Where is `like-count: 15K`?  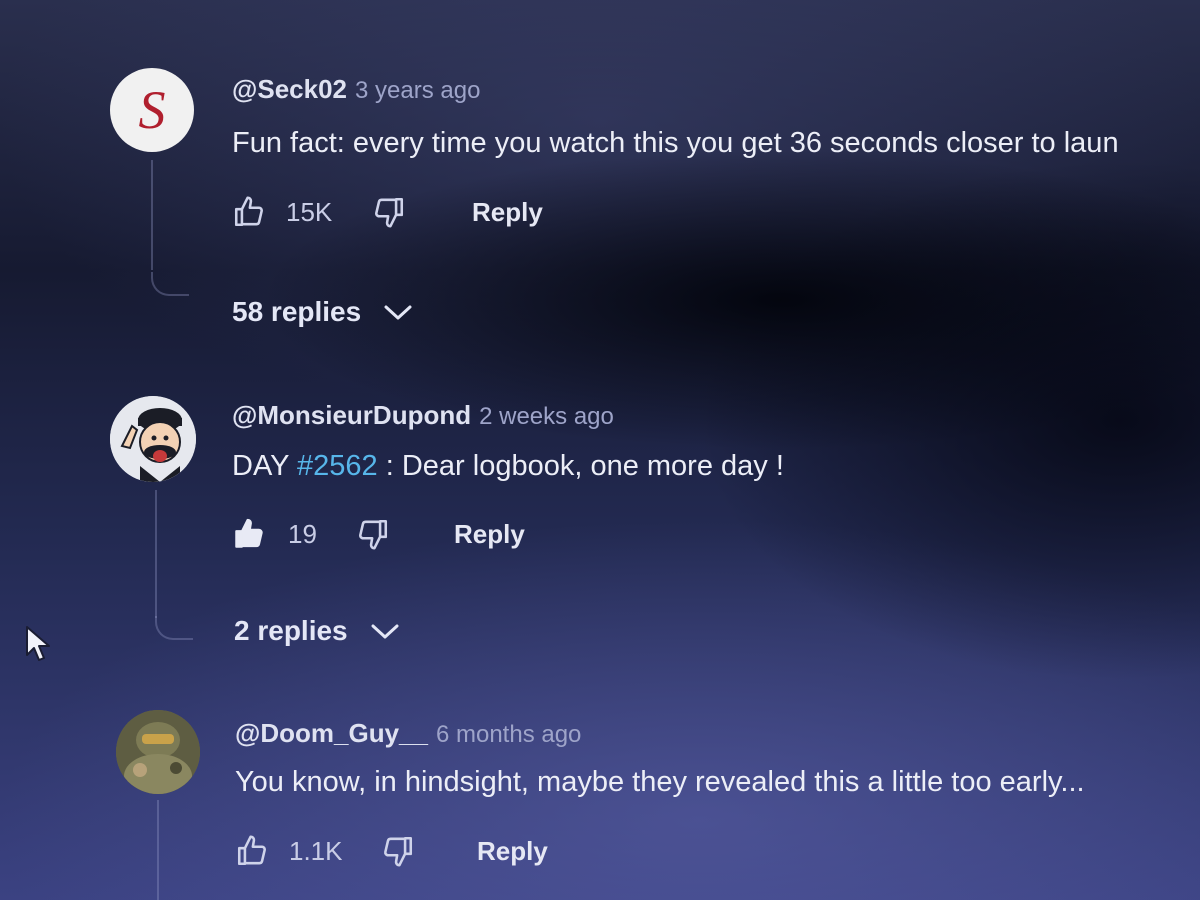 like-count: 15K is located at coordinates (309, 211).